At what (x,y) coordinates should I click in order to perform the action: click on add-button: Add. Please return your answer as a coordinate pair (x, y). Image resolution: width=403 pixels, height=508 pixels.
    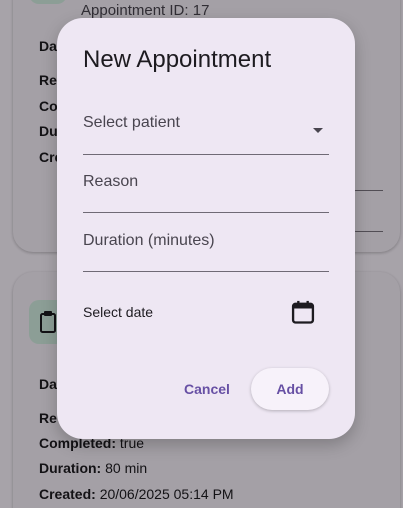
    Looking at the image, I should click on (290, 389).